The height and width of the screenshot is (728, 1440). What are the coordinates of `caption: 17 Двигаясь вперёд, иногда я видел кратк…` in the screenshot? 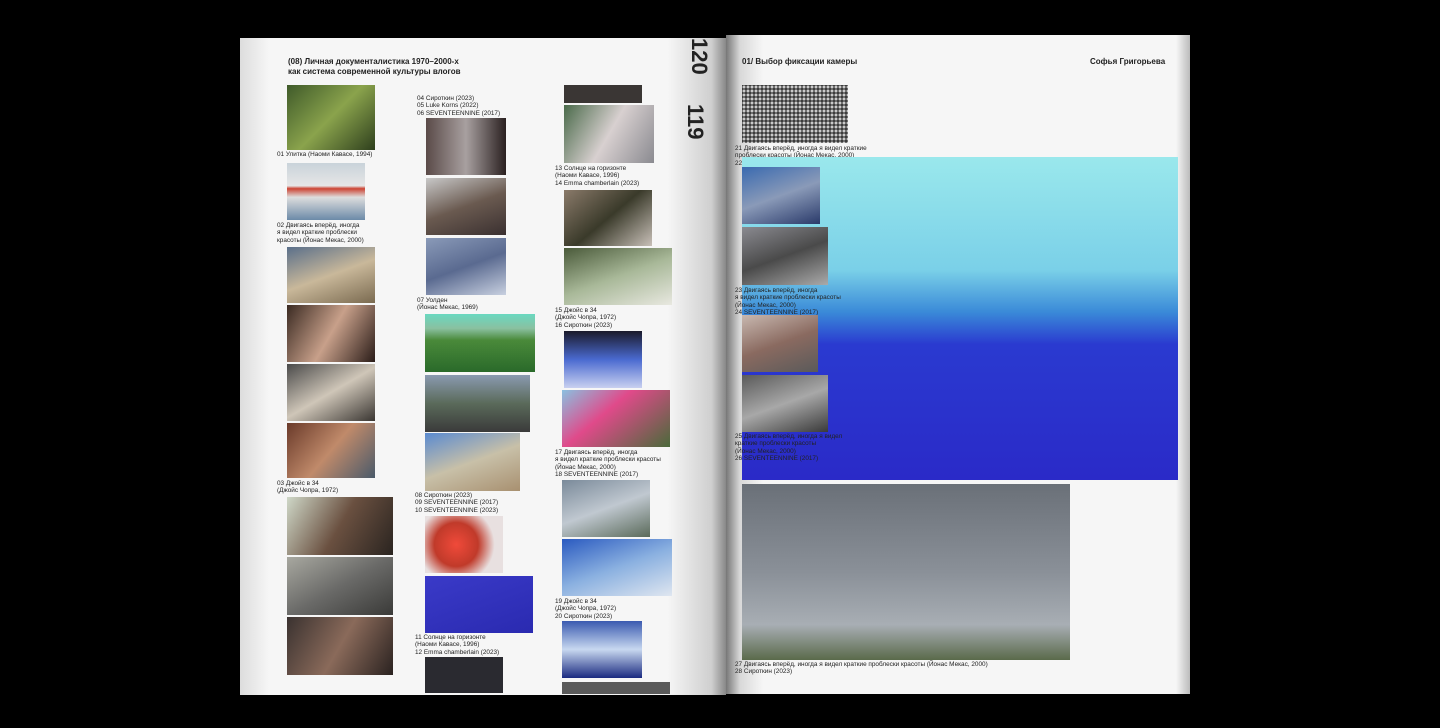 It's located at (608, 463).